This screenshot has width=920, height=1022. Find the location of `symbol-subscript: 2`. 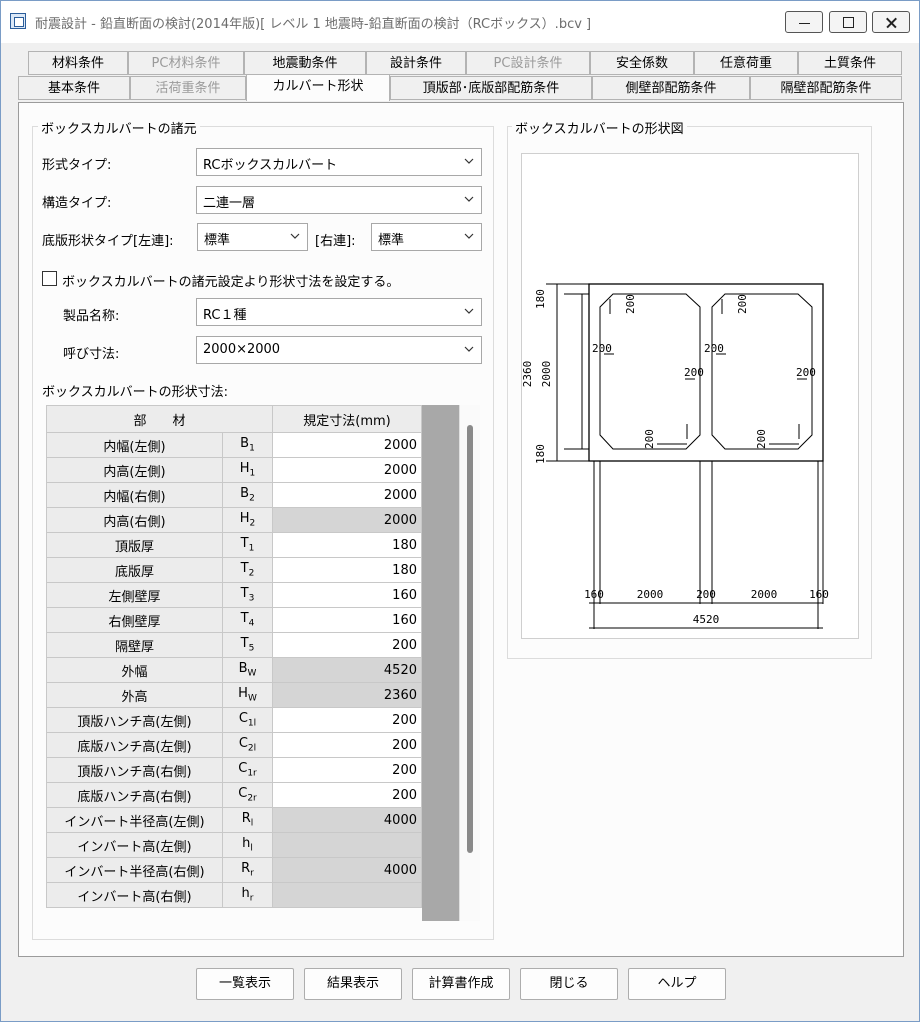

symbol-subscript: 2 is located at coordinates (251, 573).